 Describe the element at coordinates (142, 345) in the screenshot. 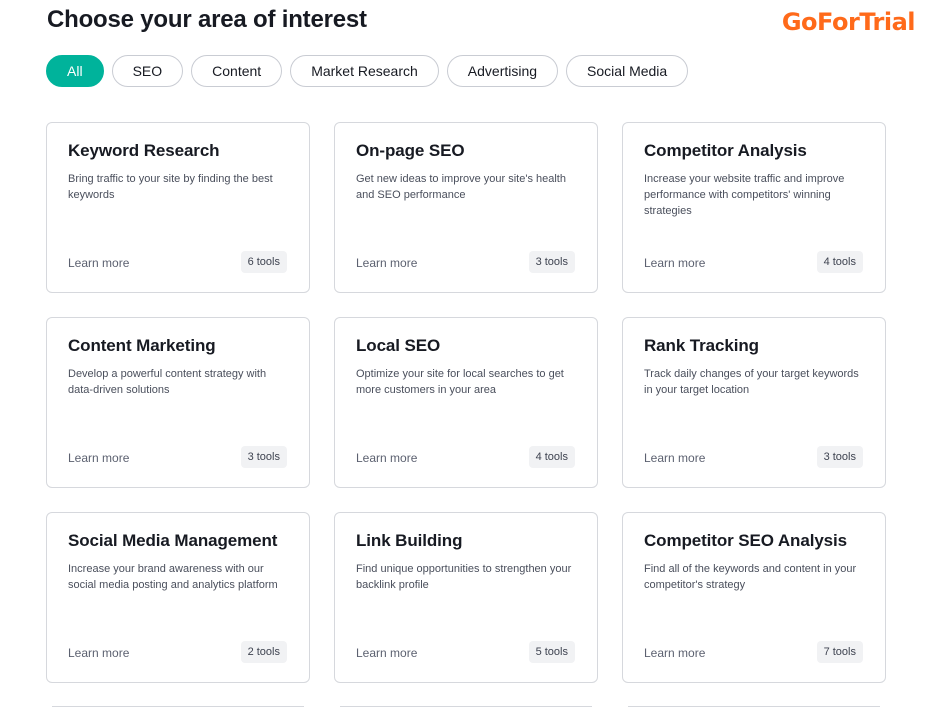

I see `card-title: Content Marketing` at that location.